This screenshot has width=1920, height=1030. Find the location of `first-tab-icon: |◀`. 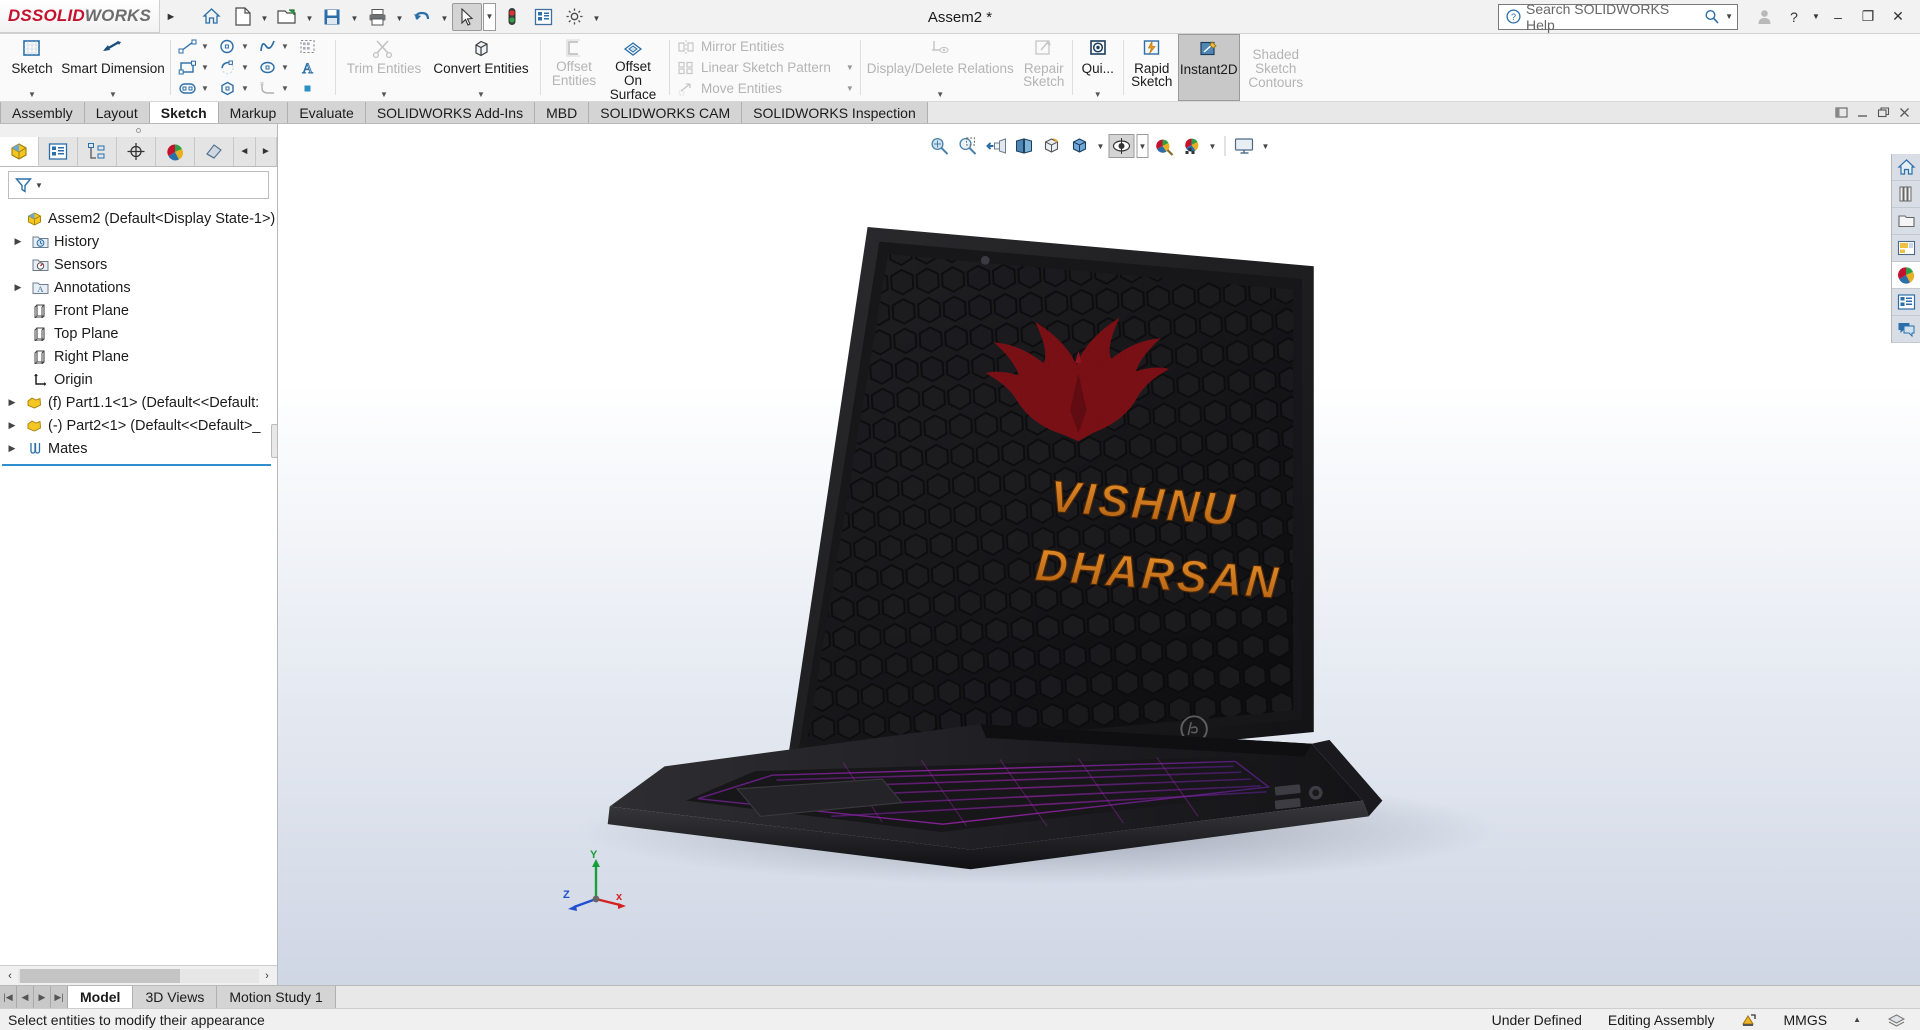

first-tab-icon: |◀ is located at coordinates (8, 997).